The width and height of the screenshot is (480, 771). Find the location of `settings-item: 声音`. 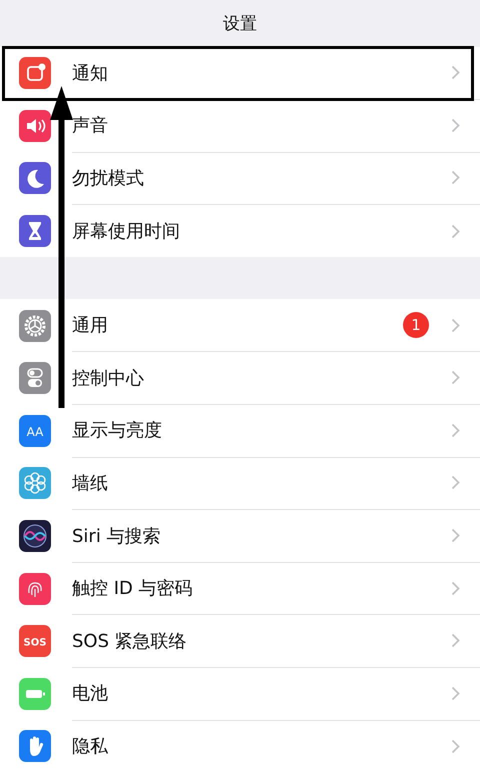

settings-item: 声音 is located at coordinates (261, 125).